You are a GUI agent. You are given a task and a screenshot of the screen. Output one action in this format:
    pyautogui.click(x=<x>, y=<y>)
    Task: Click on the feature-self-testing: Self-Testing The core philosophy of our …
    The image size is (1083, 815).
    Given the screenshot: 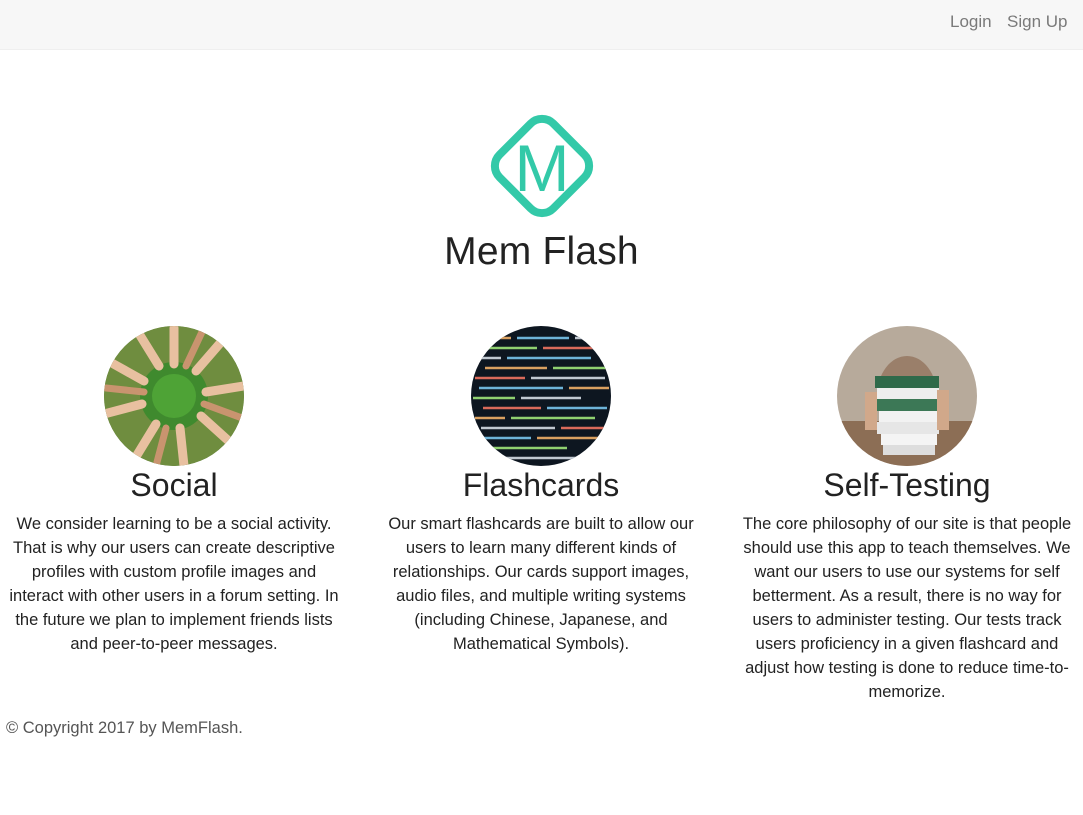 What is the action you would take?
    pyautogui.click(x=907, y=515)
    